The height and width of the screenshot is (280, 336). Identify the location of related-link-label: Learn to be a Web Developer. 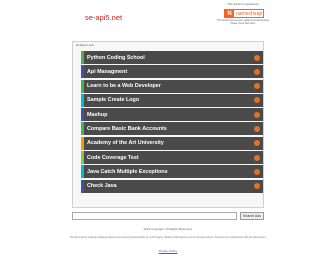
(124, 86).